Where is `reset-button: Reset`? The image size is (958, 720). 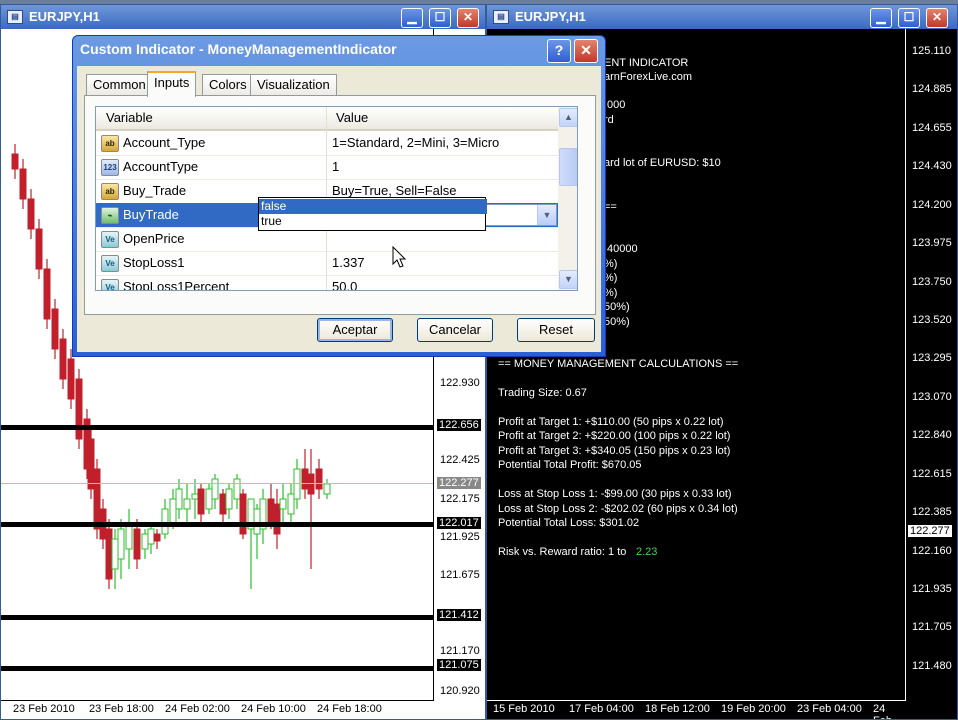 reset-button: Reset is located at coordinates (556, 330).